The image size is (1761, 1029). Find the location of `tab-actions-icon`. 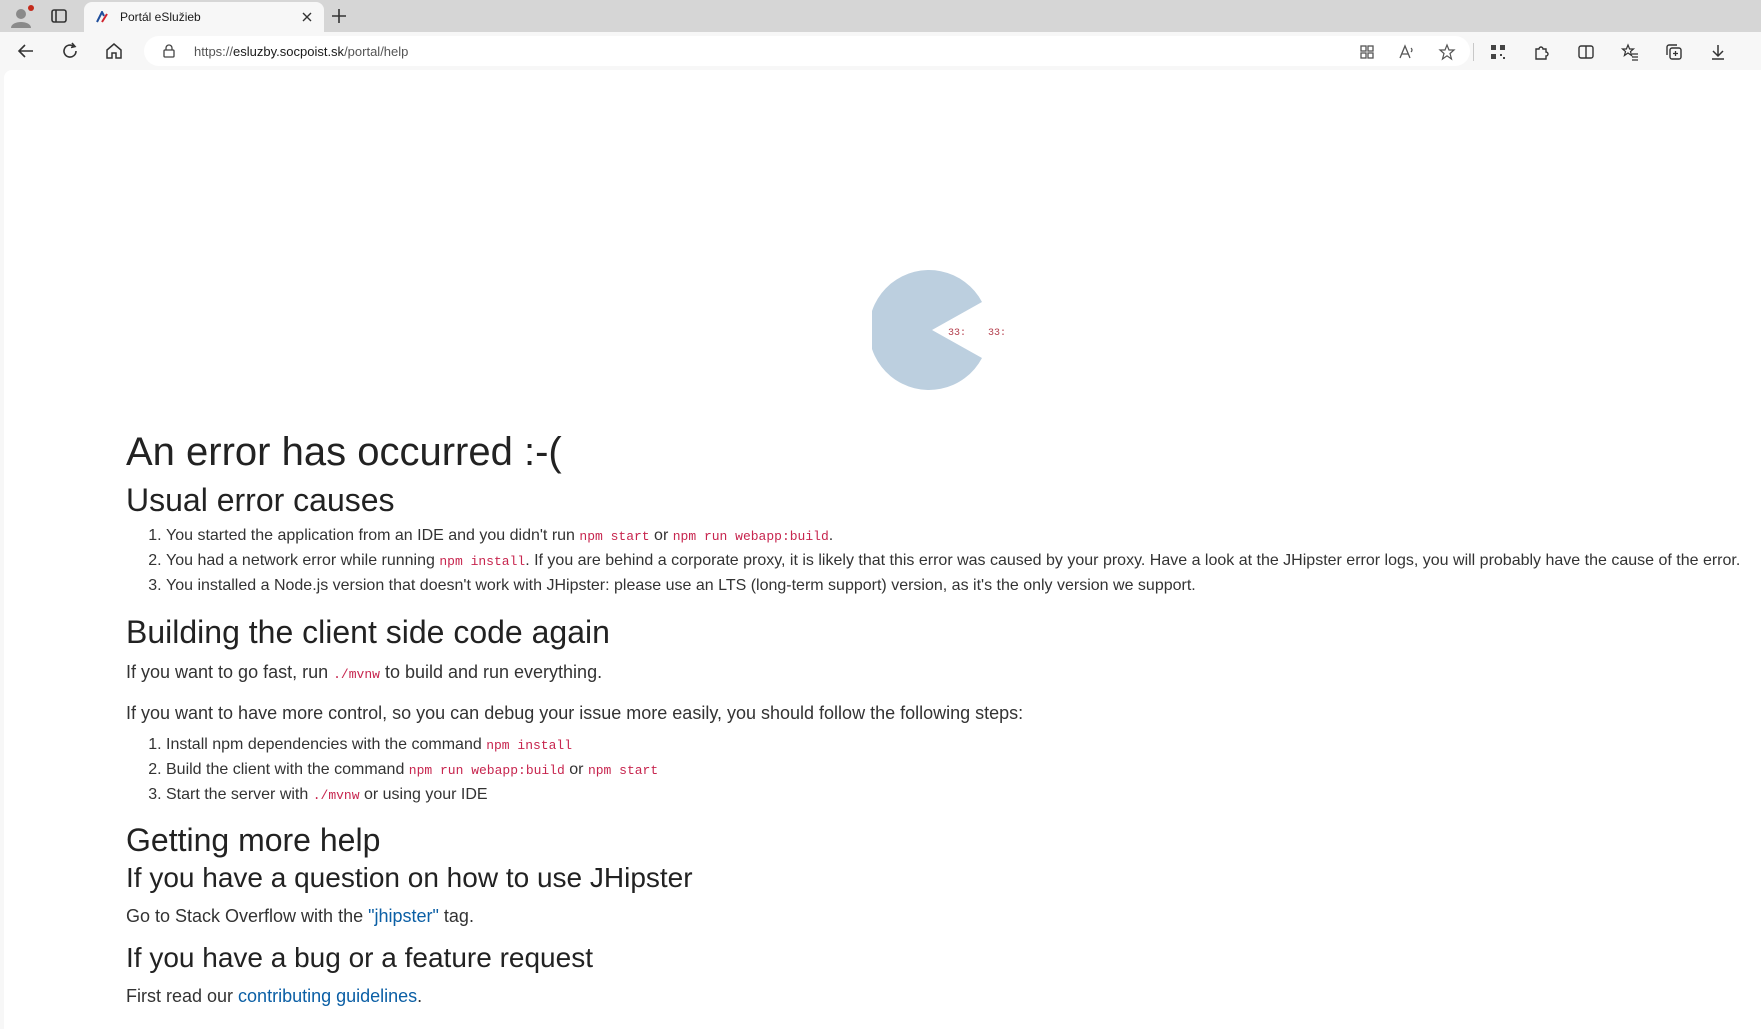

tab-actions-icon is located at coordinates (59, 16).